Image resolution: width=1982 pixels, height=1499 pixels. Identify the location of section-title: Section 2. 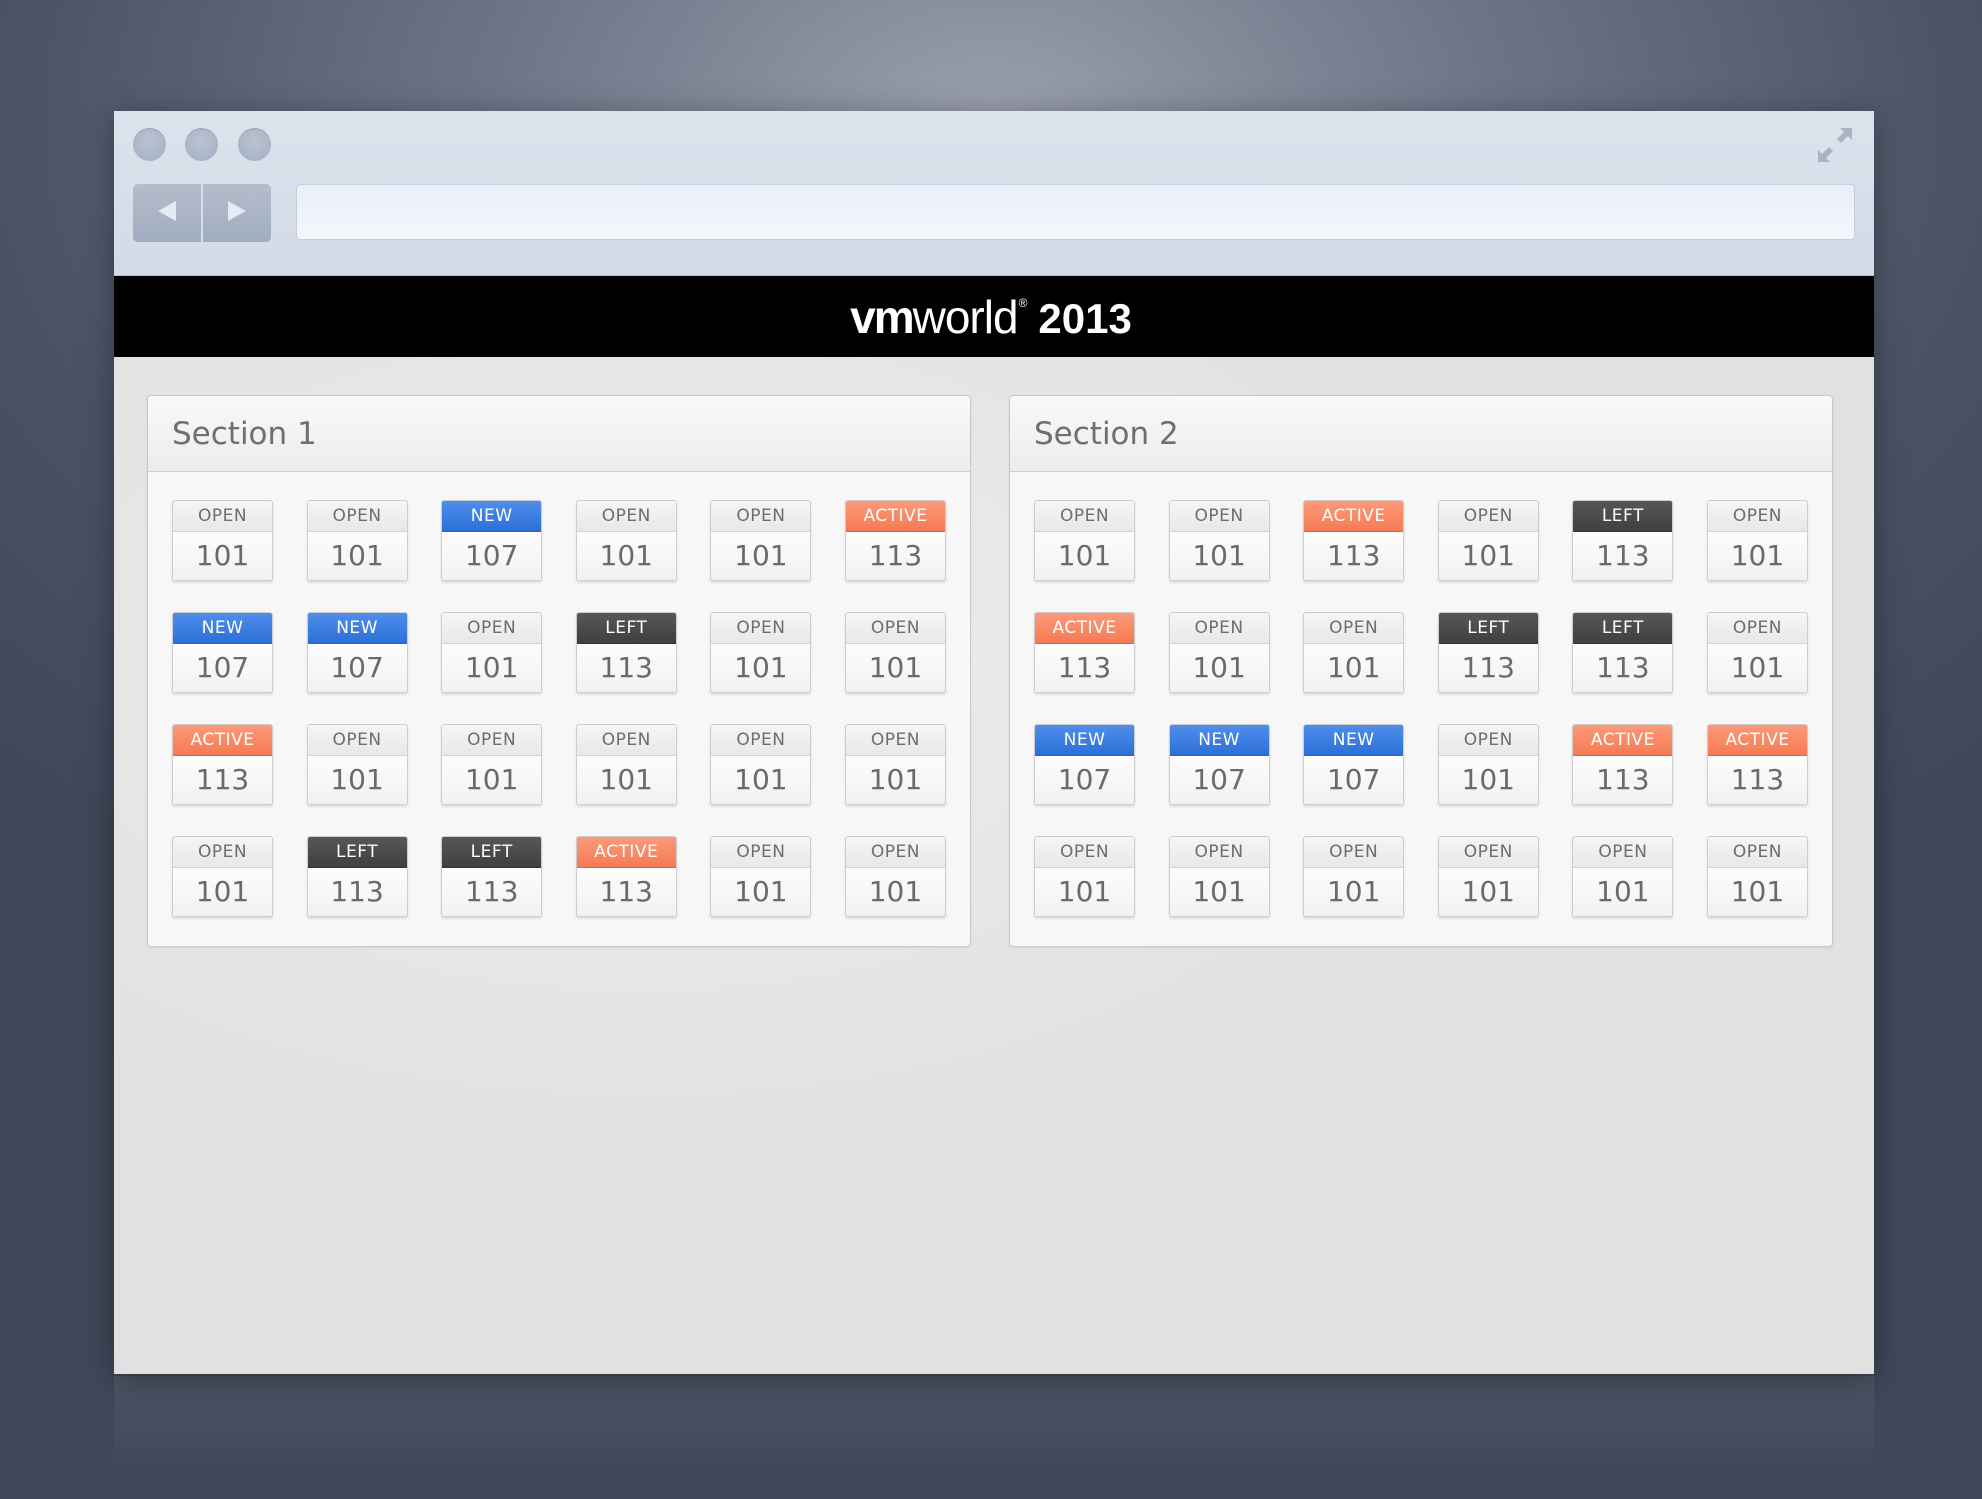
(1106, 433).